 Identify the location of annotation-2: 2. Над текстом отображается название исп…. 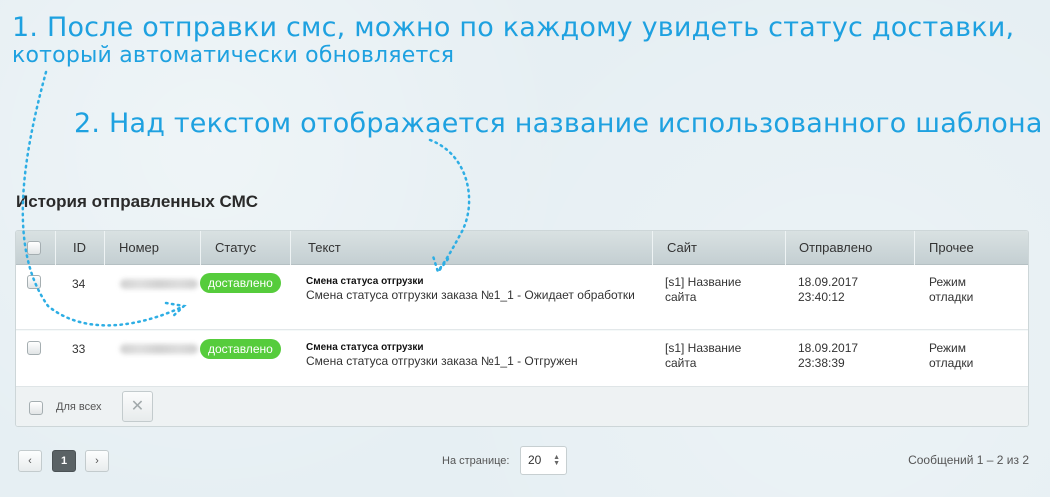
(558, 123).